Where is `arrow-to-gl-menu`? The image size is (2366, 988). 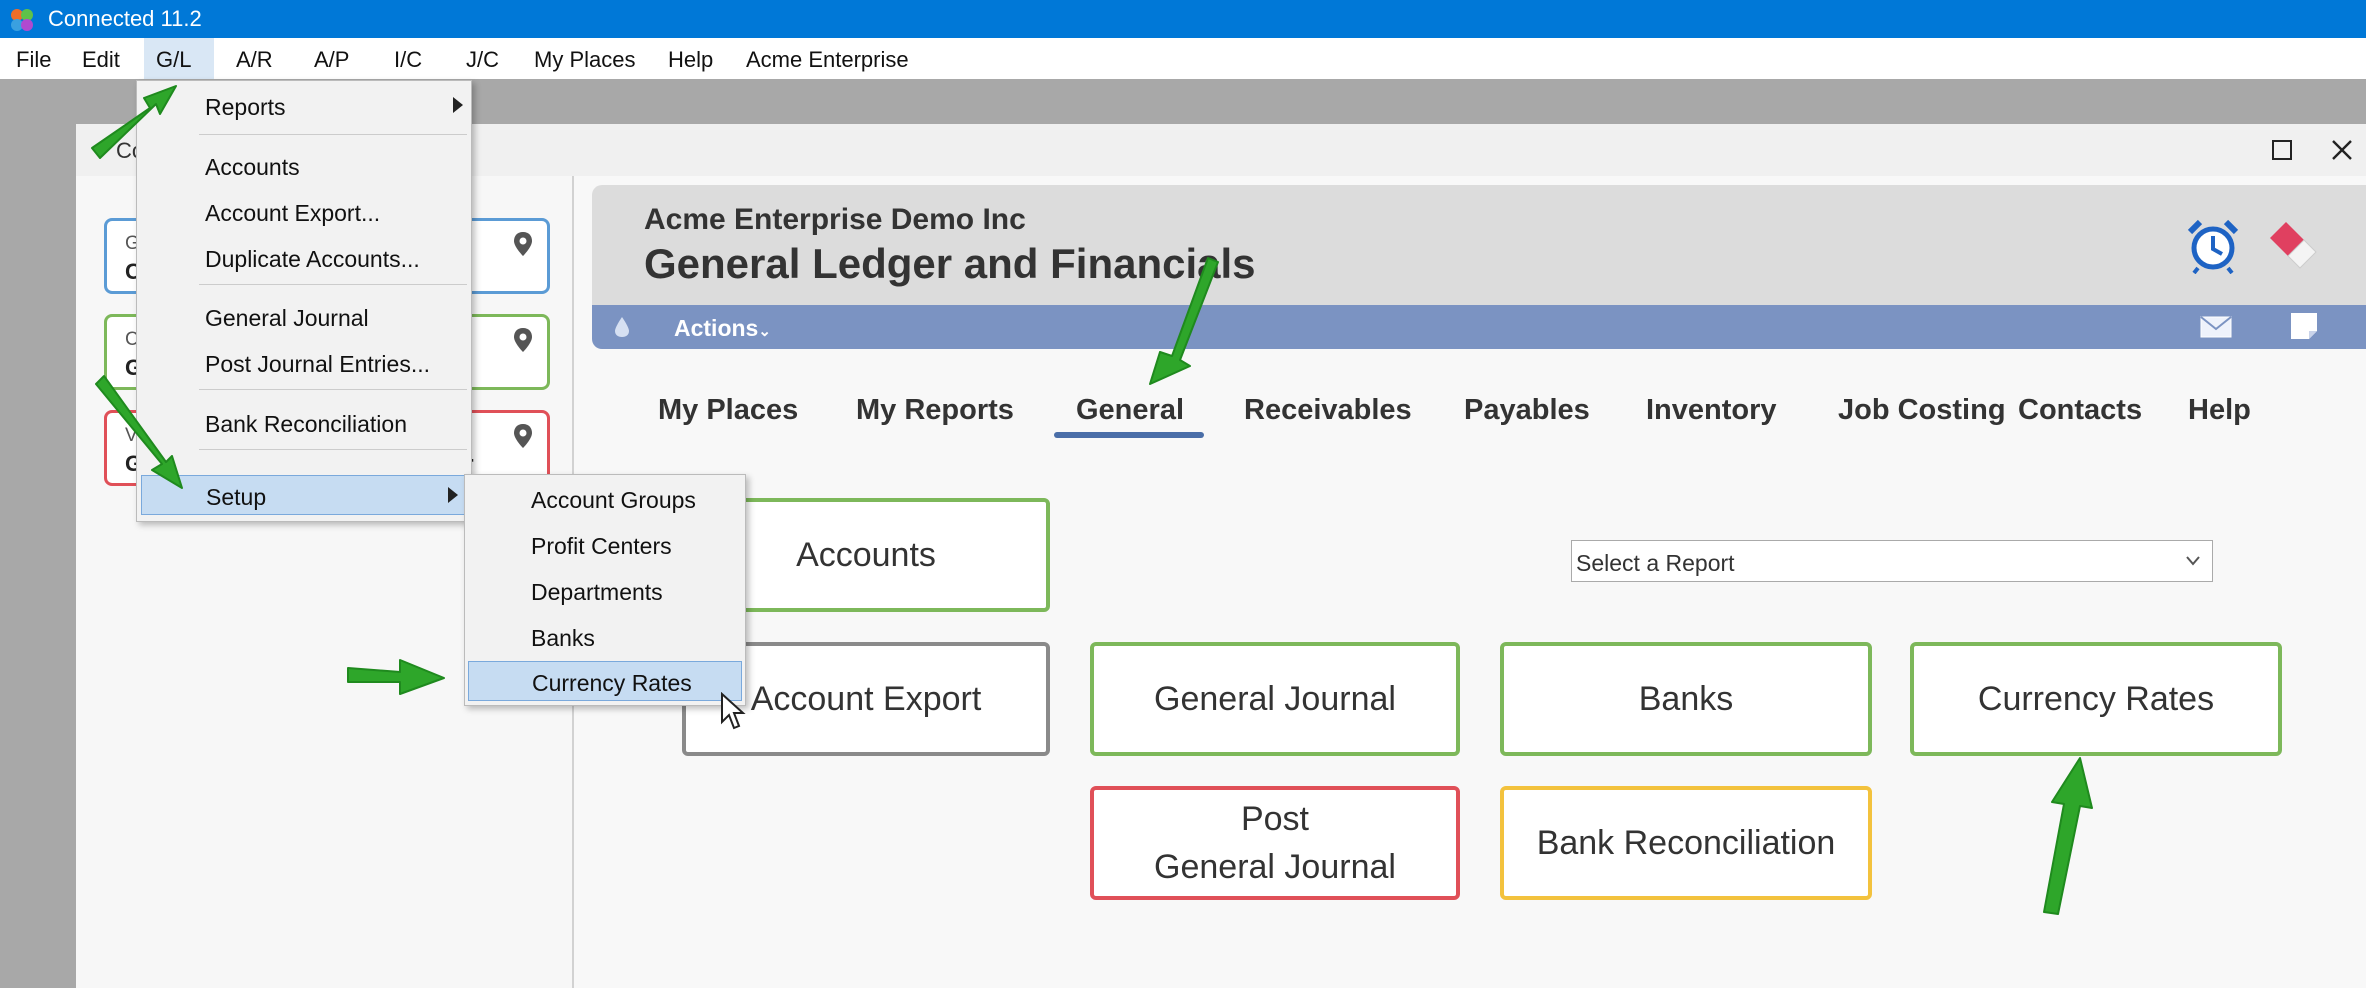 arrow-to-gl-menu is located at coordinates (134, 122).